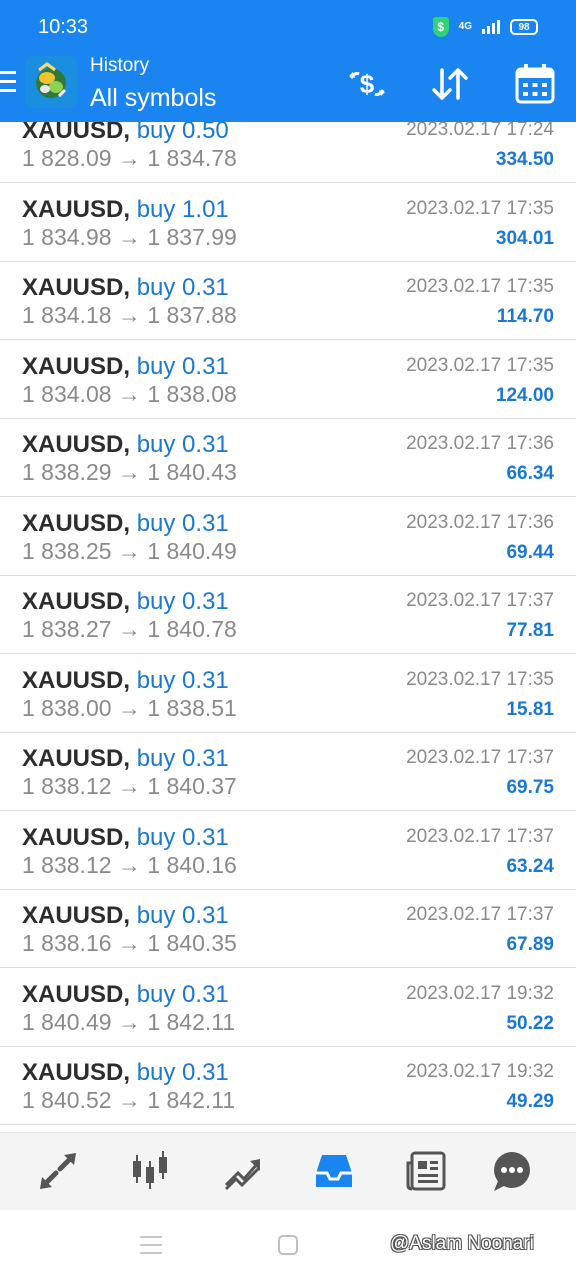  I want to click on signal-icon, so click(491, 27).